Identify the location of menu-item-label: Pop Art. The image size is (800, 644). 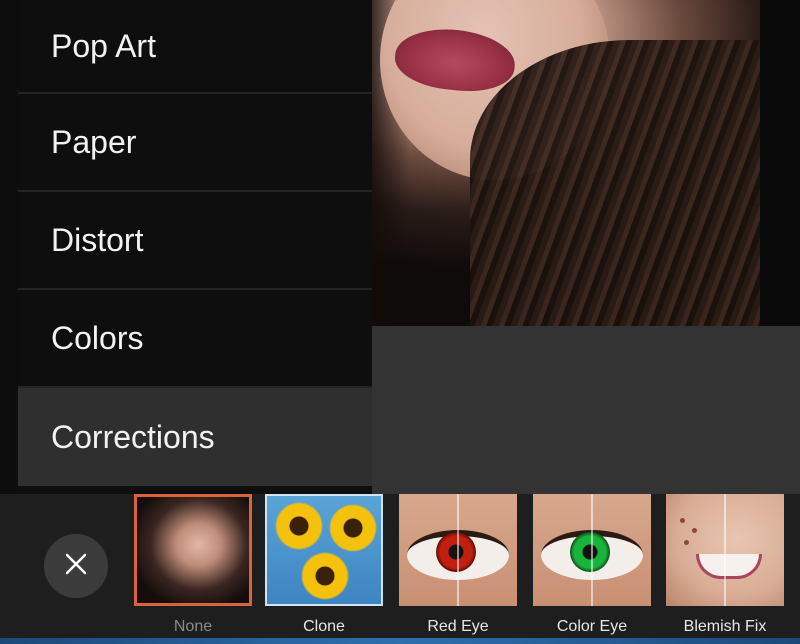
(103, 45).